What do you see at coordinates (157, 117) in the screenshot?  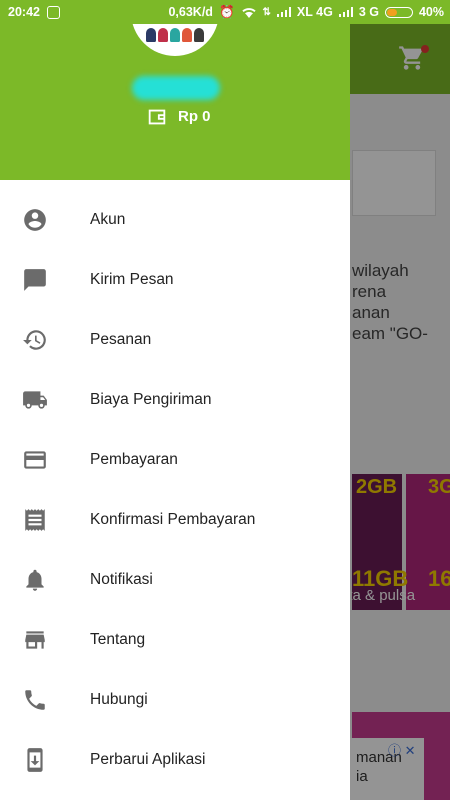 I see `wallet-icon` at bounding box center [157, 117].